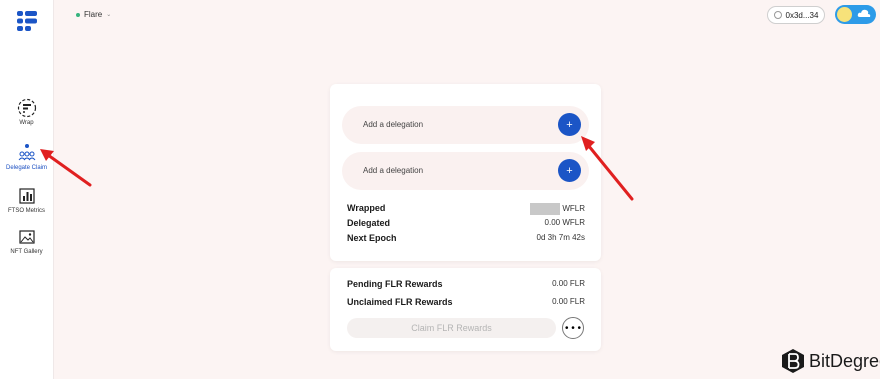 This screenshot has height=379, width=880. I want to click on unclaimed-label: Unclaimed FLR Rewards, so click(400, 302).